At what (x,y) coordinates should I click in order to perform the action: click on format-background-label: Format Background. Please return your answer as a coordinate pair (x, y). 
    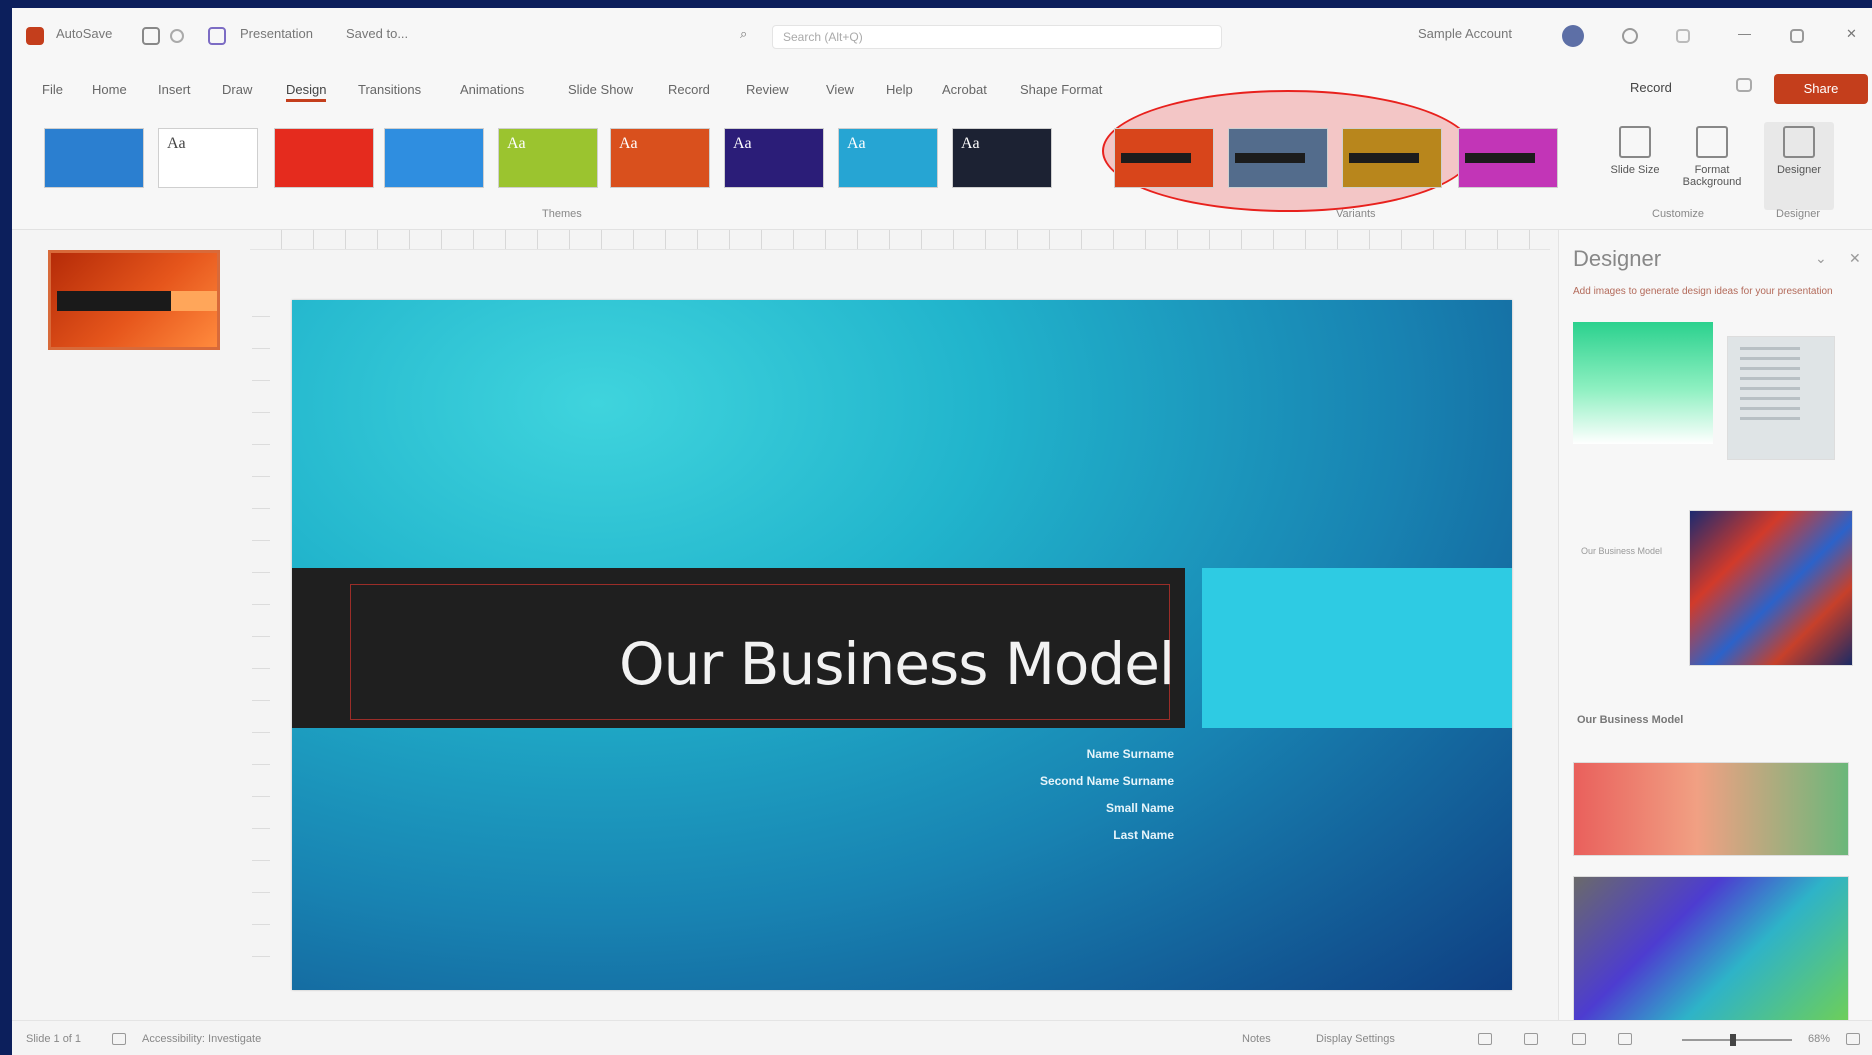
    Looking at the image, I should click on (1712, 176).